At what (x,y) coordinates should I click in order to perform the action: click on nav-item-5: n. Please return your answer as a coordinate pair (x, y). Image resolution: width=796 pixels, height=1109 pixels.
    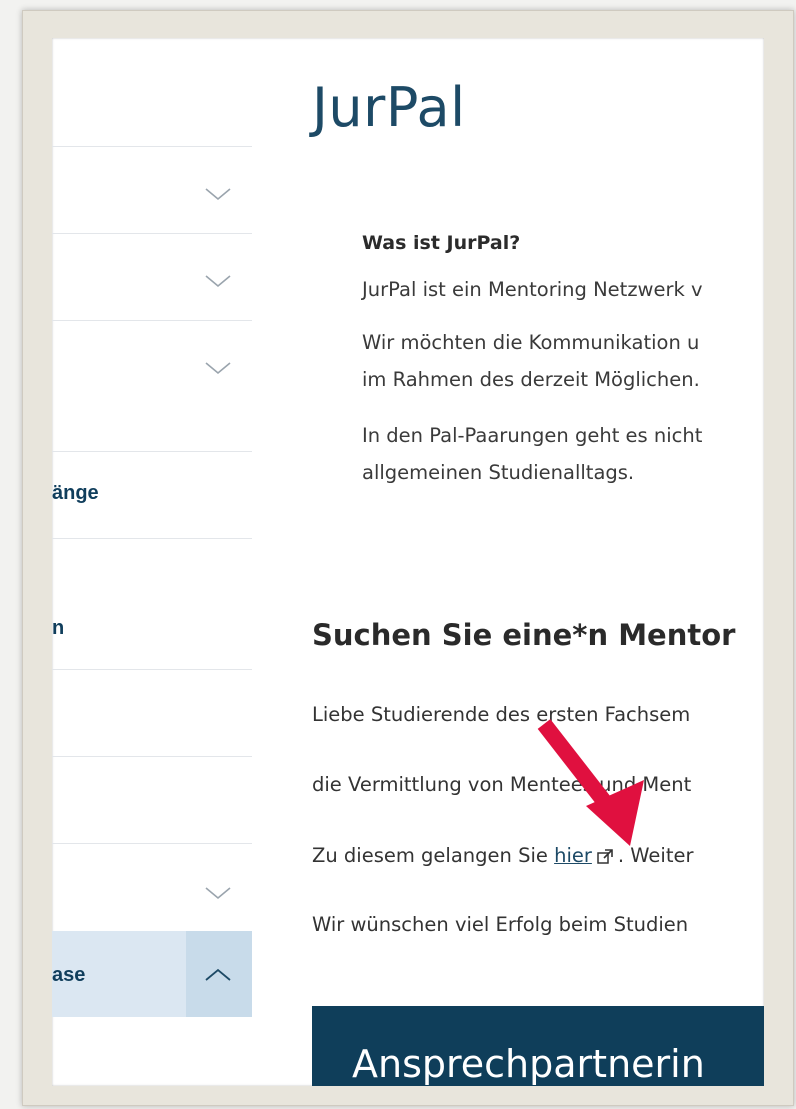
    Looking at the image, I should click on (152, 604).